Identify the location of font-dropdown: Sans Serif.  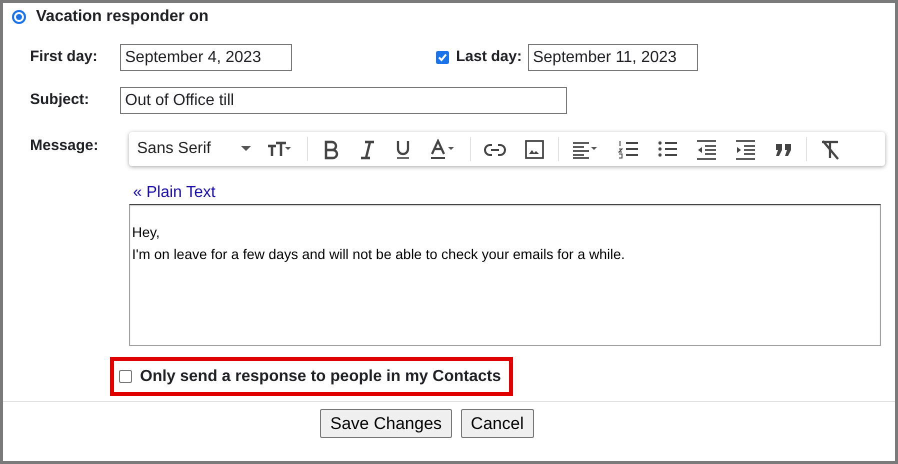
(193, 149).